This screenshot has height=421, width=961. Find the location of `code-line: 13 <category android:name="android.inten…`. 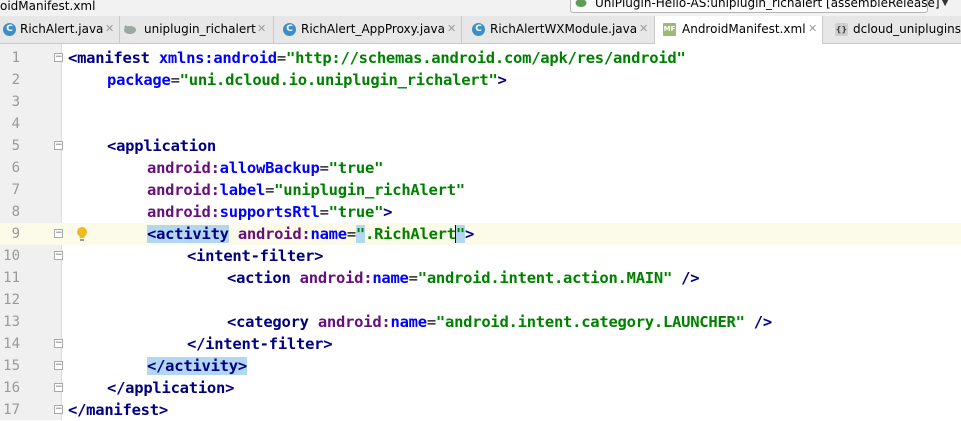

code-line: 13 <category android:name="android.inten… is located at coordinates (480, 322).